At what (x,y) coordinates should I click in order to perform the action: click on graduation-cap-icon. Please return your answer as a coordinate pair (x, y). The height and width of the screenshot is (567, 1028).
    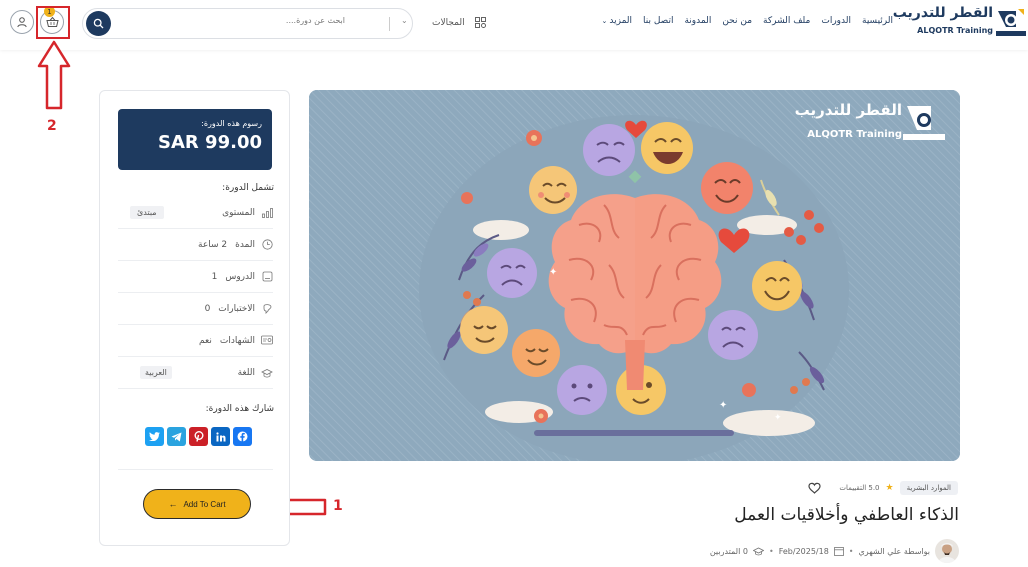
    Looking at the image, I should click on (758, 551).